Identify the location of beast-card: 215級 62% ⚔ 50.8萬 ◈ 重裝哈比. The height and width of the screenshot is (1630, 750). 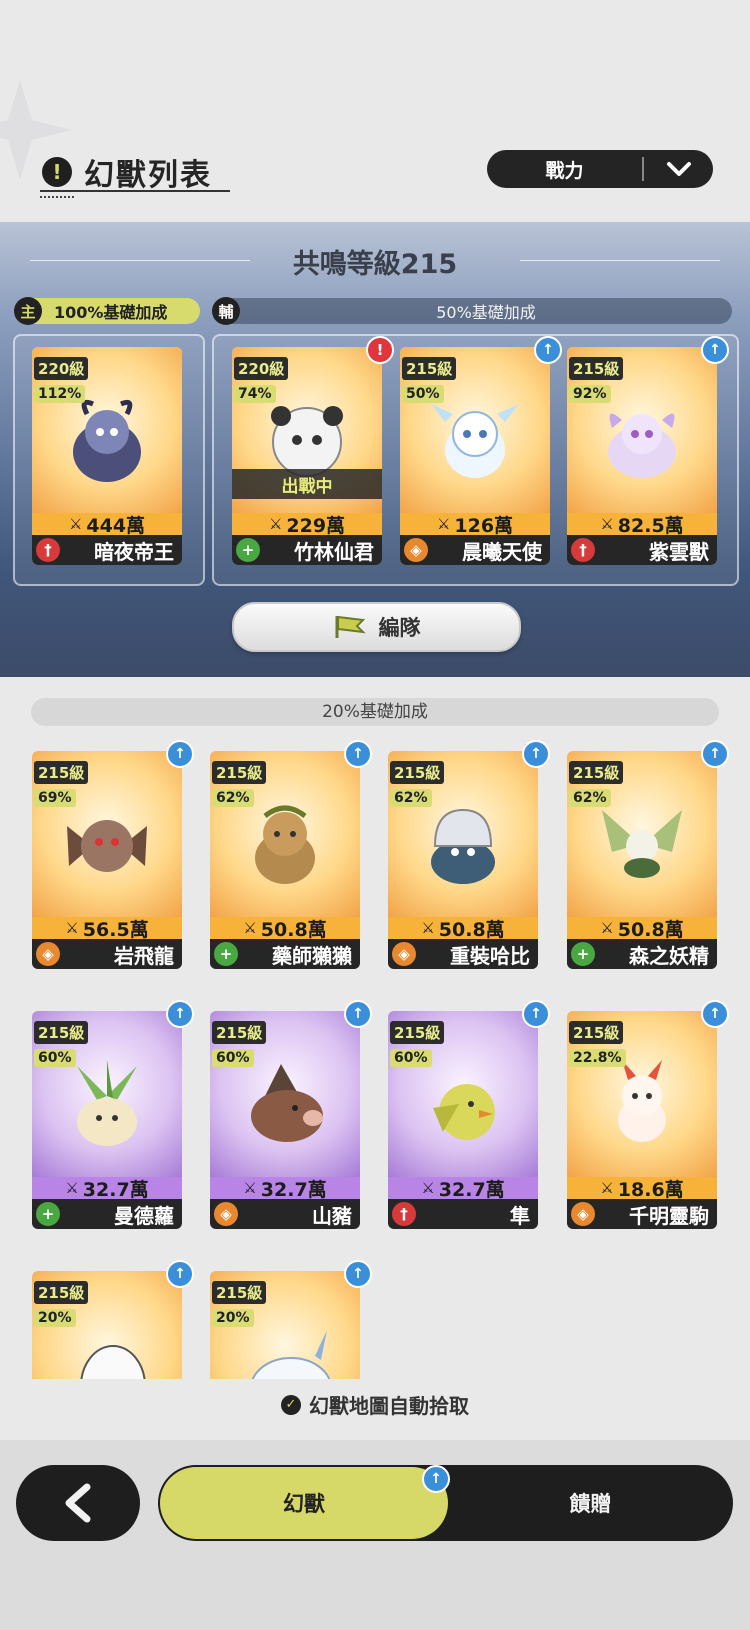
(463, 860).